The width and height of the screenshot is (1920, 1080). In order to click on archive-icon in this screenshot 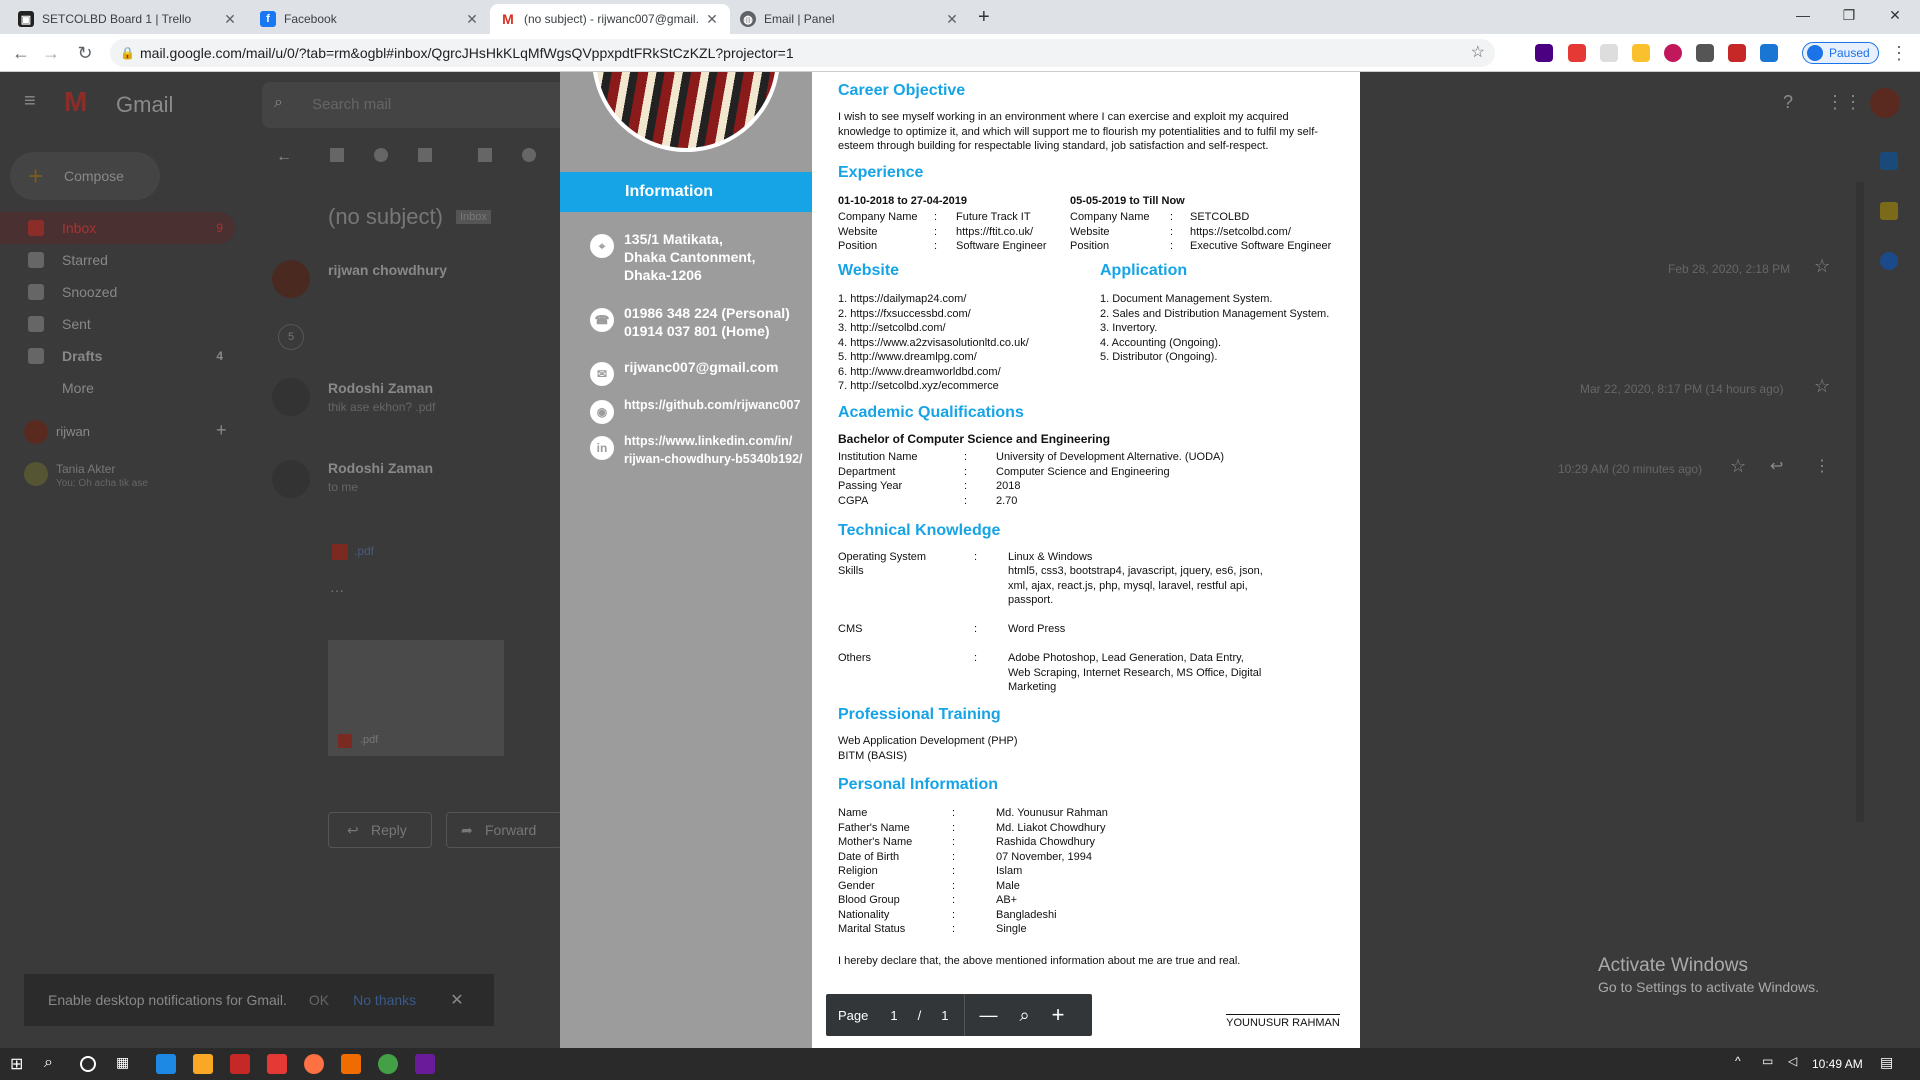, I will do `click(337, 155)`.